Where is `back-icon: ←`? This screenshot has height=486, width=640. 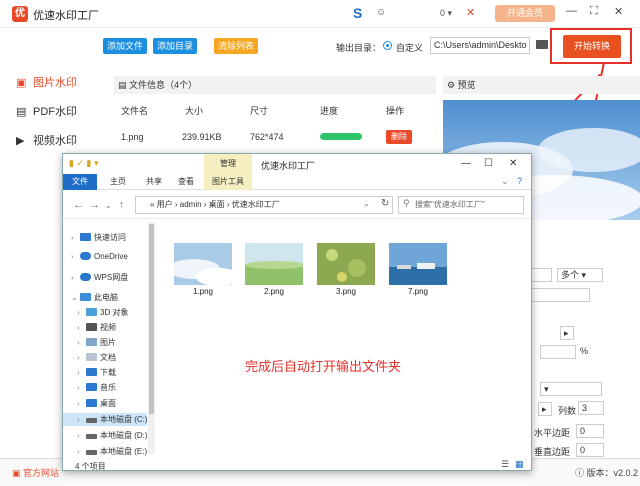 back-icon: ← is located at coordinates (78, 205).